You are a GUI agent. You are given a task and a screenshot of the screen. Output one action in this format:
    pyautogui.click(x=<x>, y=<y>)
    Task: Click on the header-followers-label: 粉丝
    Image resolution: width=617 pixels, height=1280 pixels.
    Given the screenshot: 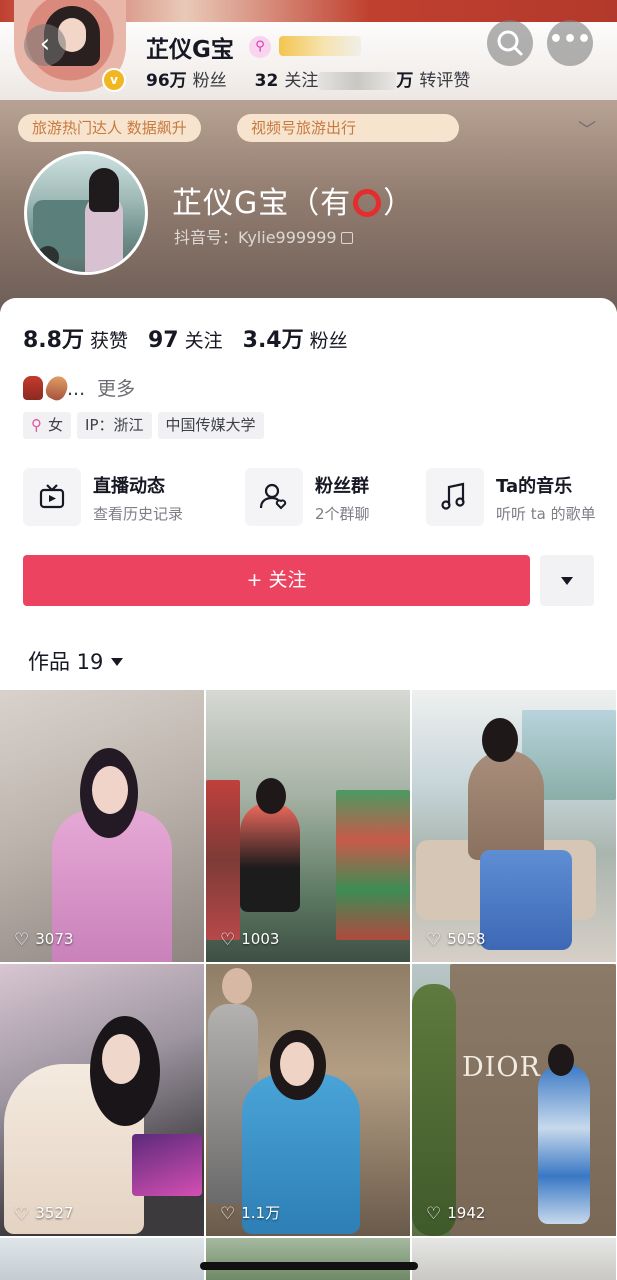 What is the action you would take?
    pyautogui.click(x=209, y=81)
    